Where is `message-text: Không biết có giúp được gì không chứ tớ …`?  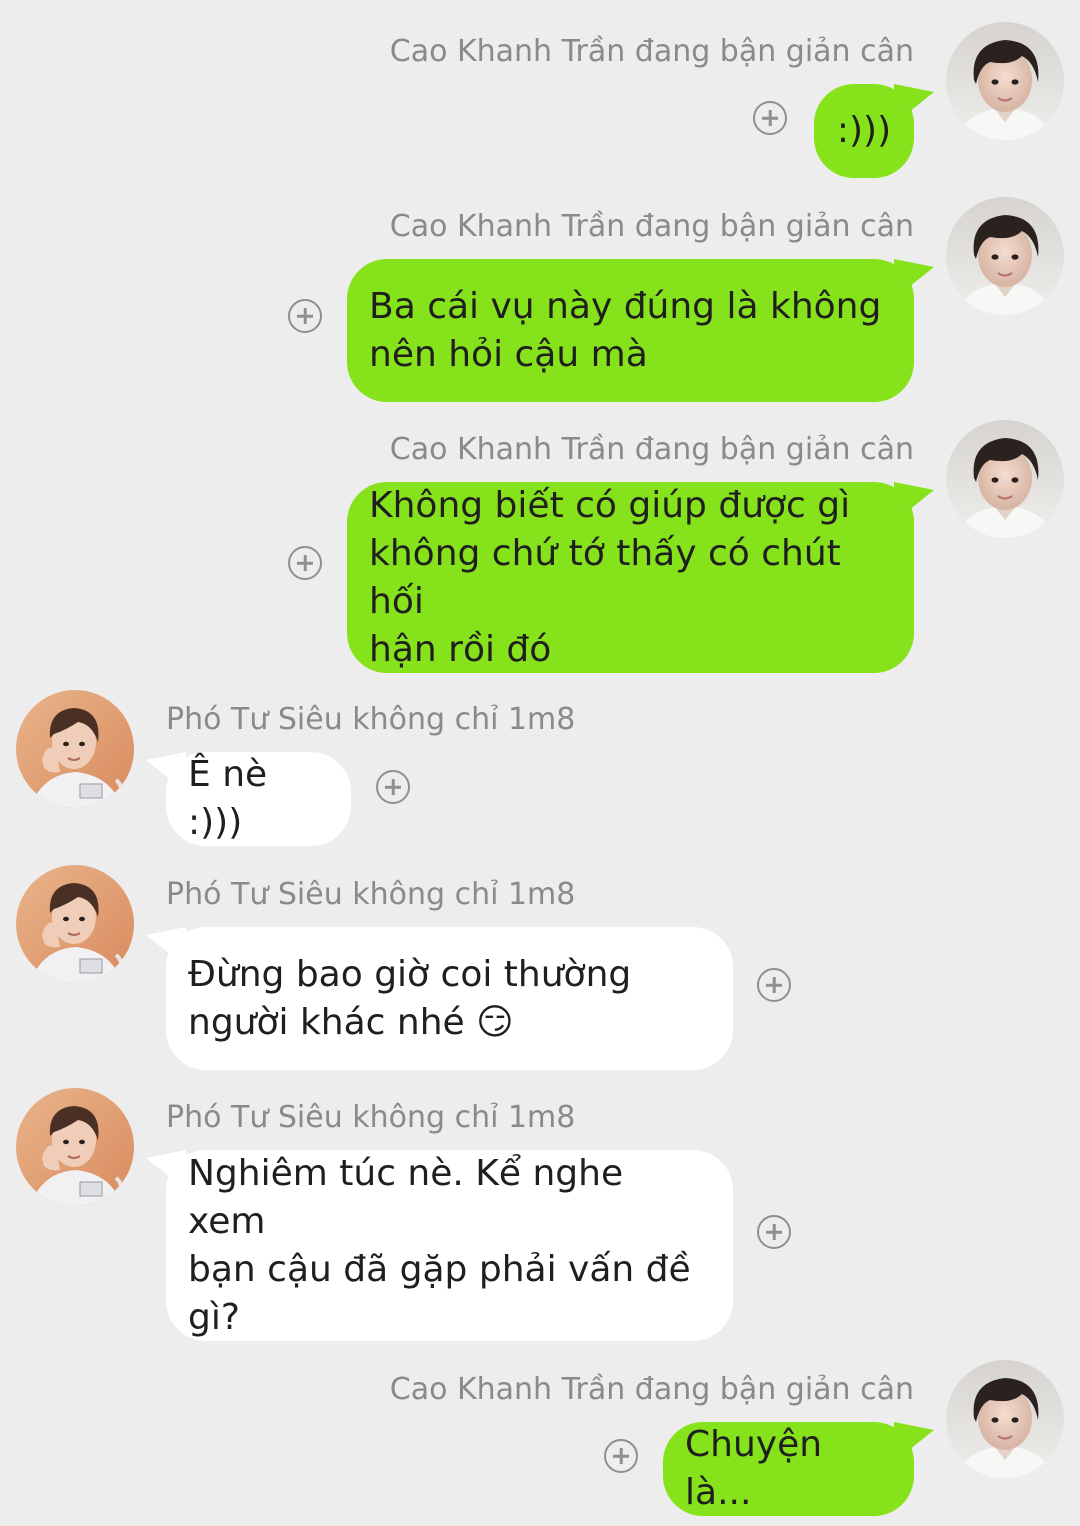
message-text: Không biết có giúp được gì không chứ tớ … is located at coordinates (610, 577).